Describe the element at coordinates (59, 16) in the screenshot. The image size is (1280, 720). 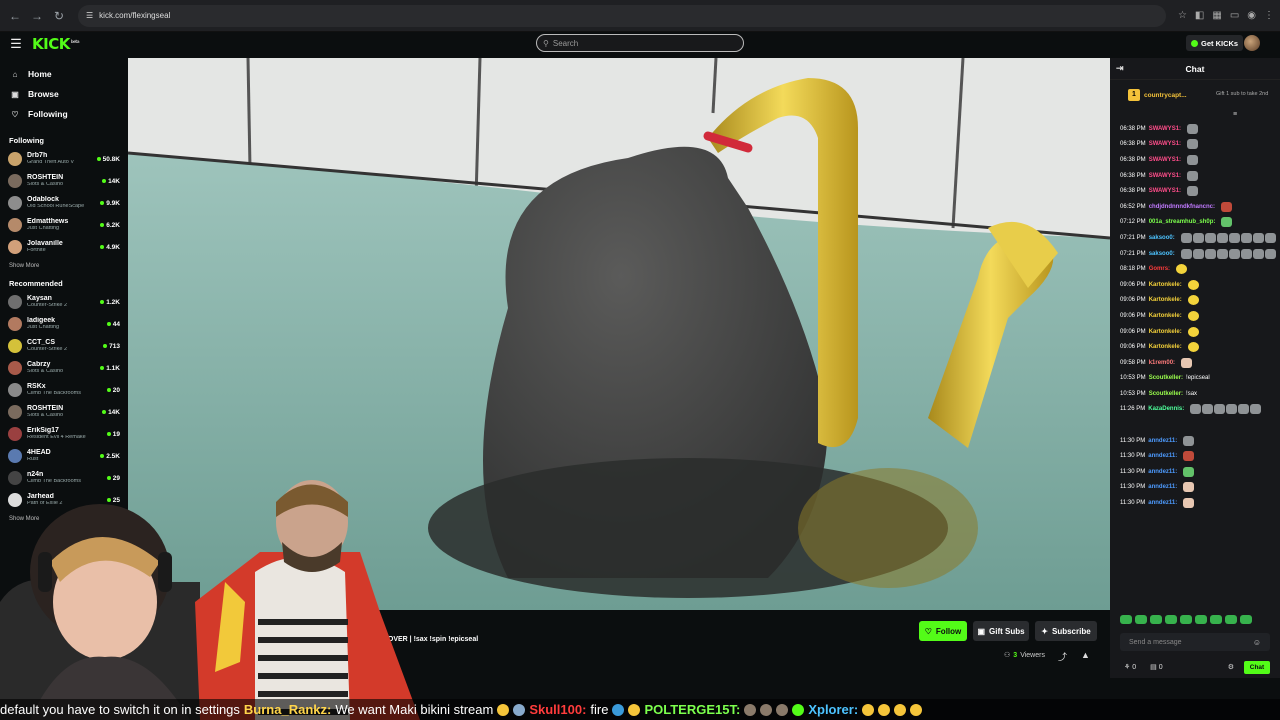
I see `reload-icon: ↻` at that location.